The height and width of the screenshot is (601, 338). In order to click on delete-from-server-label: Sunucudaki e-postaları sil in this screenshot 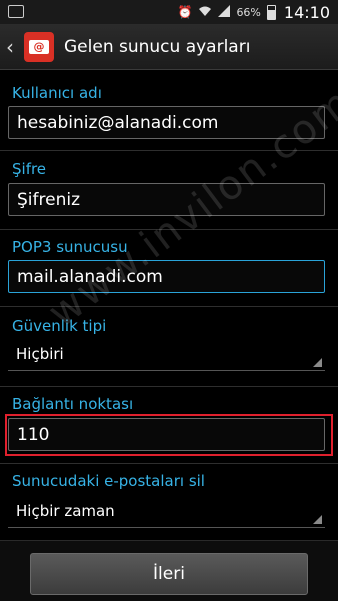, I will do `click(108, 481)`.